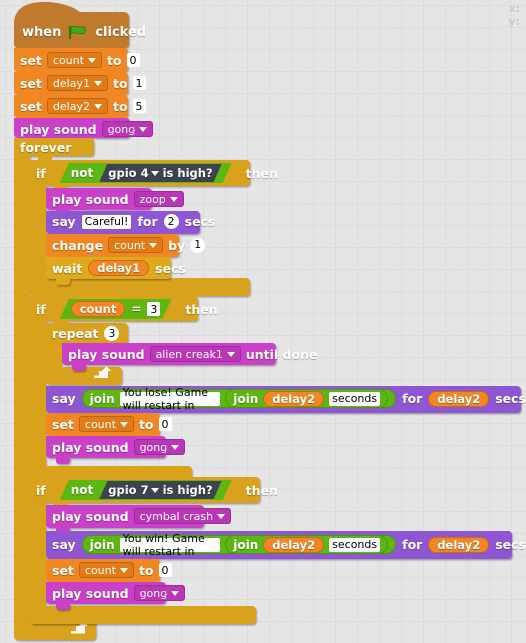 The image size is (526, 643). I want to click on wait-label: wait, so click(67, 268).